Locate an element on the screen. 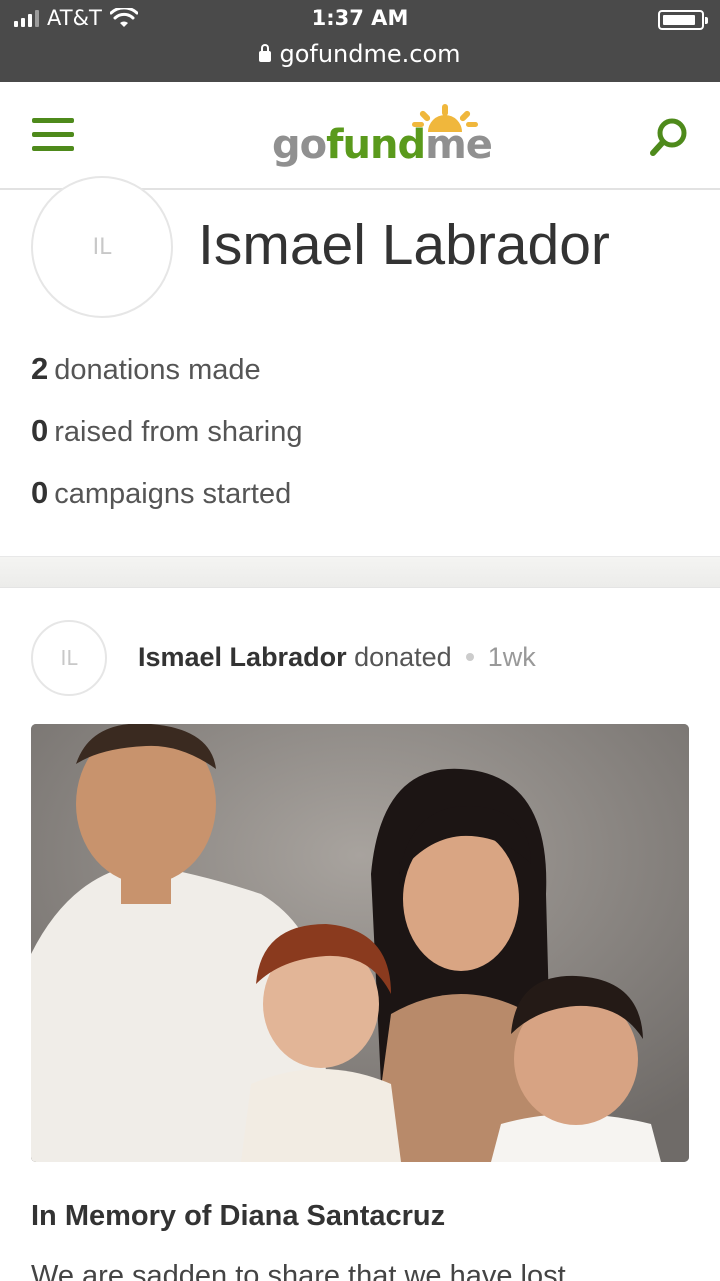 Image resolution: width=720 pixels, height=1281 pixels. ios-status-bar: AT&T 1:37 AM gofundme.com is located at coordinates (360, 41).